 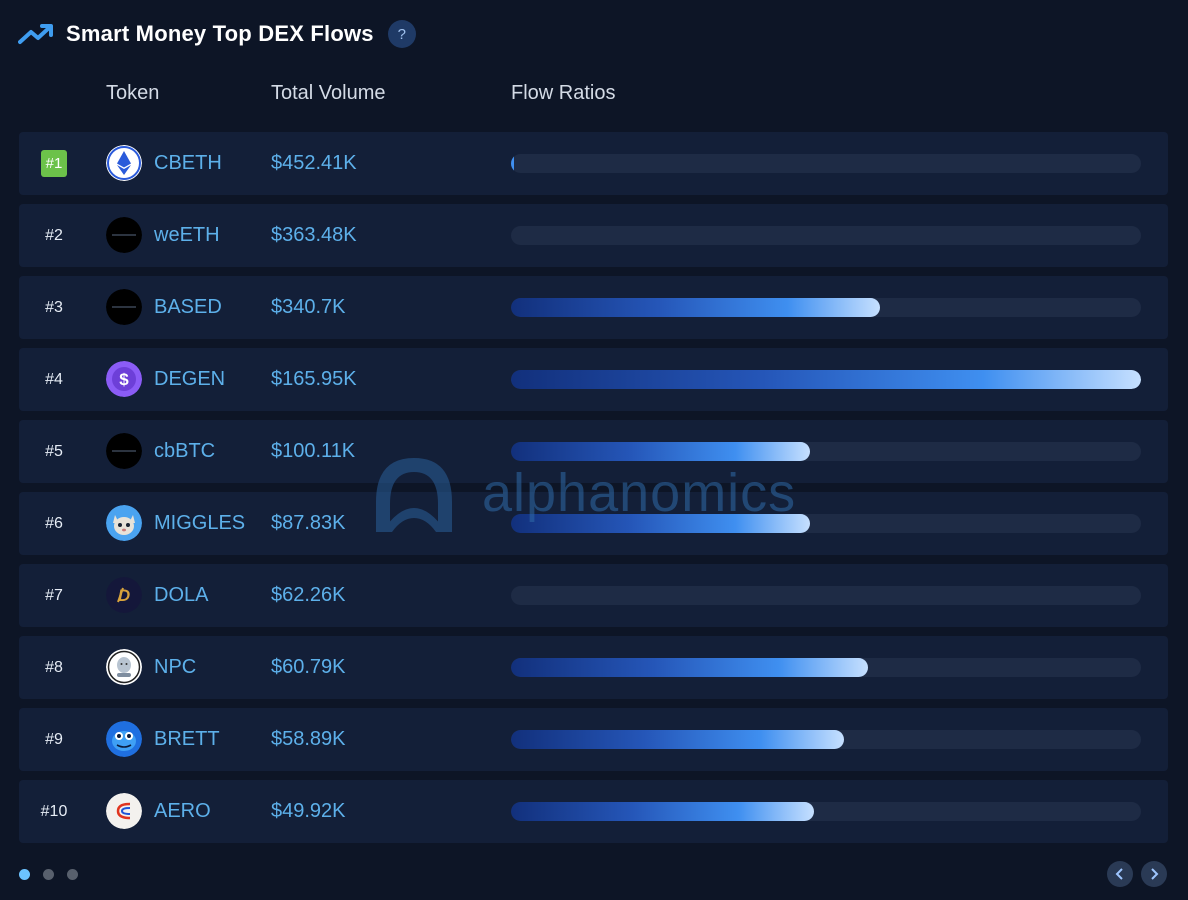 I want to click on table-row: #6 MIGGLES $87.83K, so click(x=593, y=523).